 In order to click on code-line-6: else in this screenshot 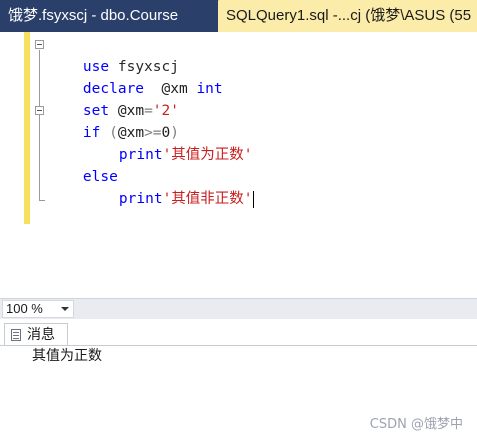, I will do `click(83, 164)`.